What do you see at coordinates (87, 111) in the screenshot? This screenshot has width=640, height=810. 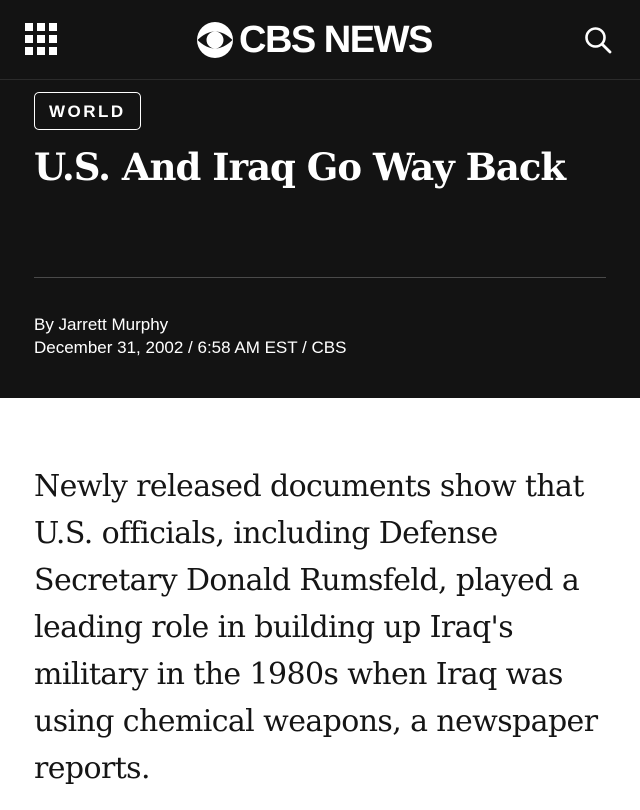 I see `section-tag: WORLD` at bounding box center [87, 111].